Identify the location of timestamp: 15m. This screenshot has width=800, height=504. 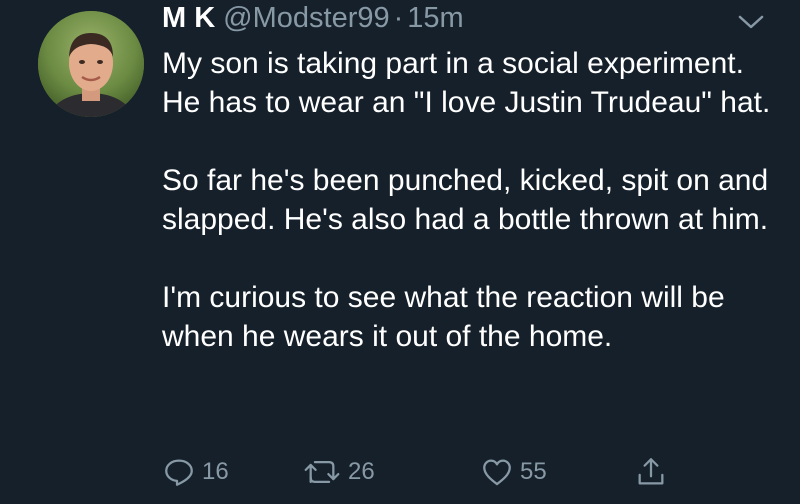
(435, 18).